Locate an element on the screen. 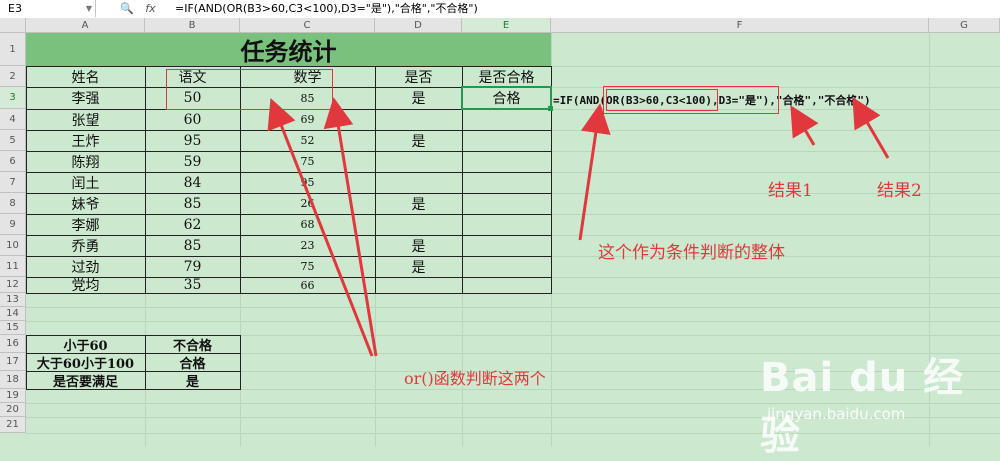 The width and height of the screenshot is (1000, 461). baidu-watermark: Bai du 经验 is located at coordinates (880, 403).